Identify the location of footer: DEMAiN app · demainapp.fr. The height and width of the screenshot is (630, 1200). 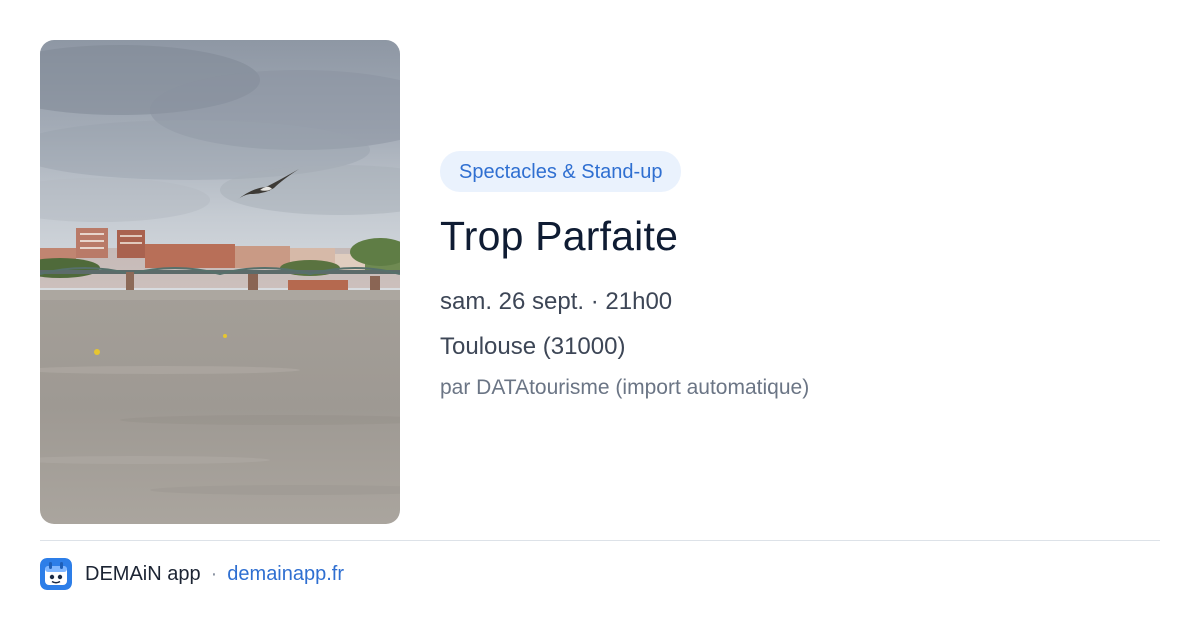
(192, 574).